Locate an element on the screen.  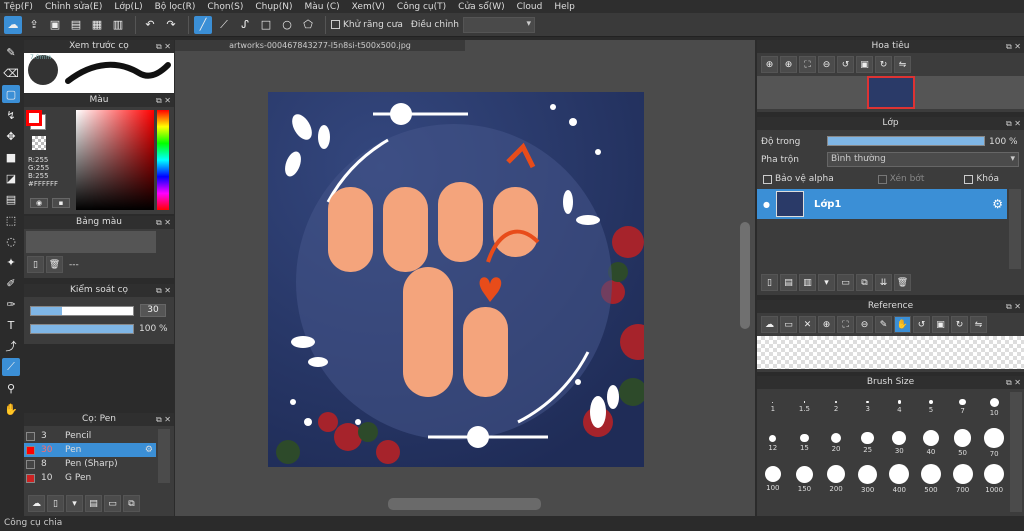
flip-icon: ⇋ is located at coordinates (902, 64).